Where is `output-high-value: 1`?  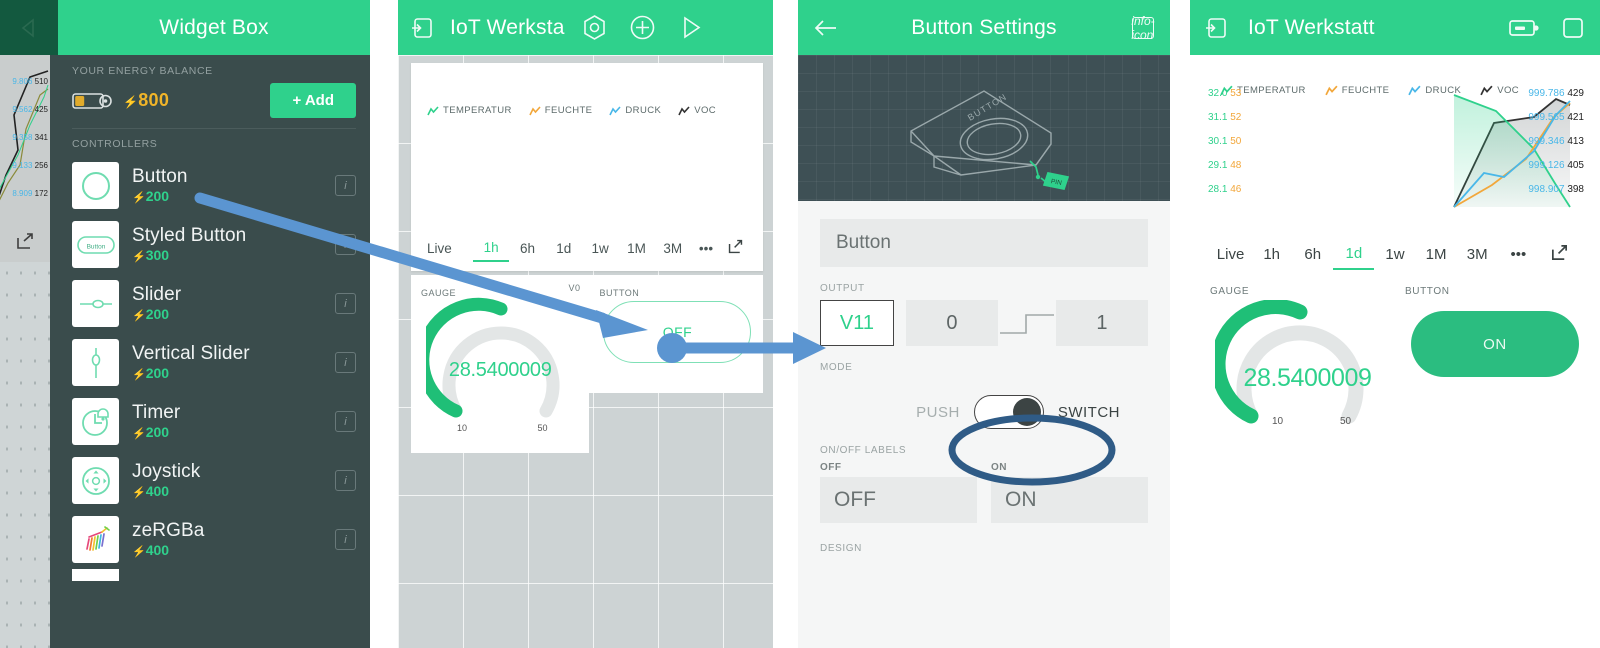
output-high-value: 1 is located at coordinates (1102, 323).